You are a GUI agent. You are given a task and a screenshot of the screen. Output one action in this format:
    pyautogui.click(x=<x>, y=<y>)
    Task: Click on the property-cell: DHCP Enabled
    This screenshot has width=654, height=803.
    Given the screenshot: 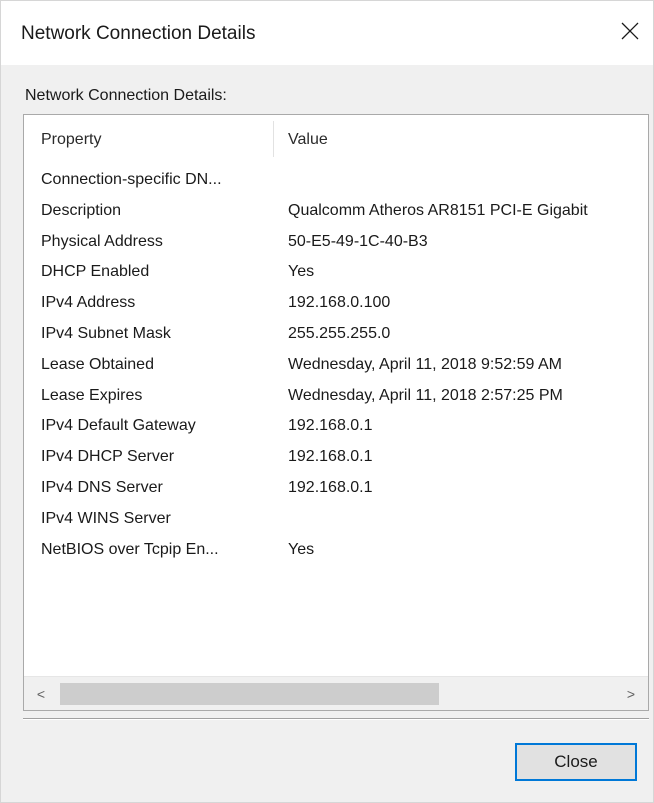 What is the action you would take?
    pyautogui.click(x=95, y=272)
    